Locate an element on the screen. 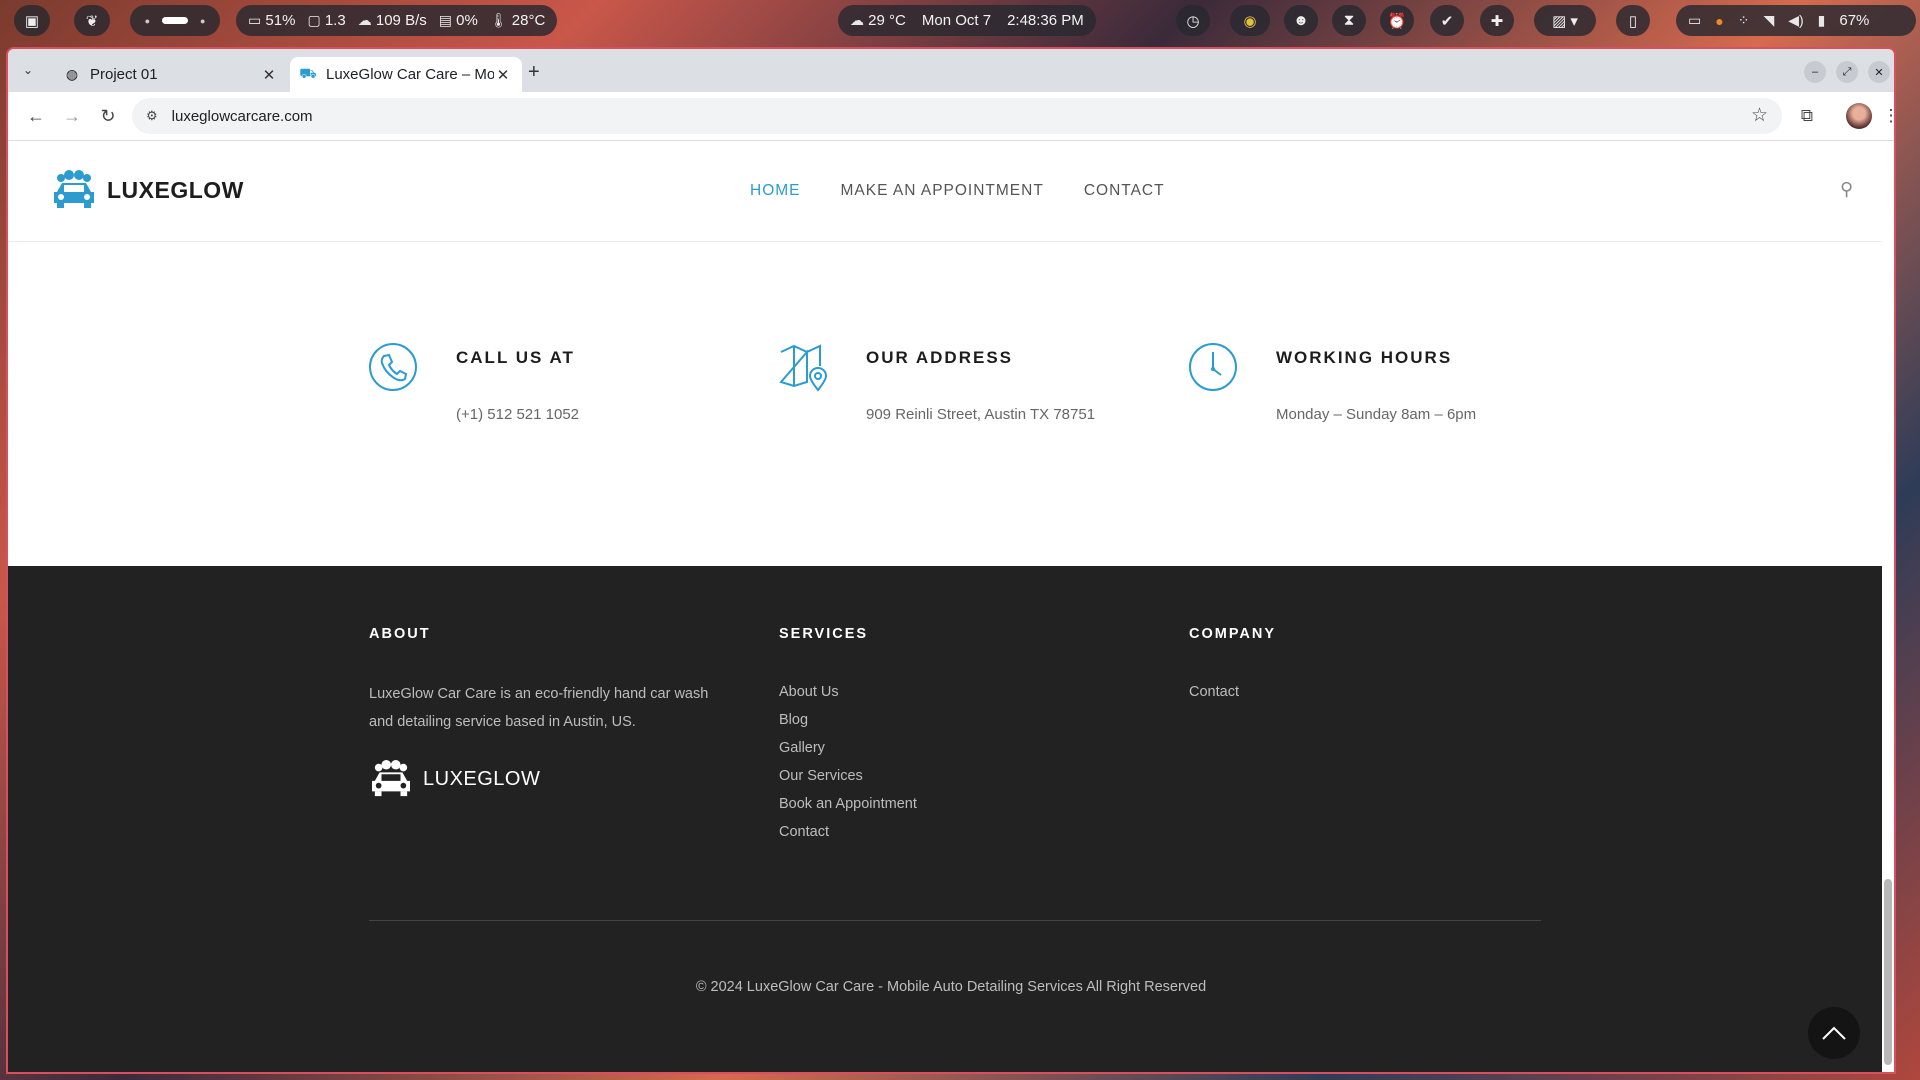 The image size is (1920, 1080). globe-icon: ◍ is located at coordinates (72, 74).